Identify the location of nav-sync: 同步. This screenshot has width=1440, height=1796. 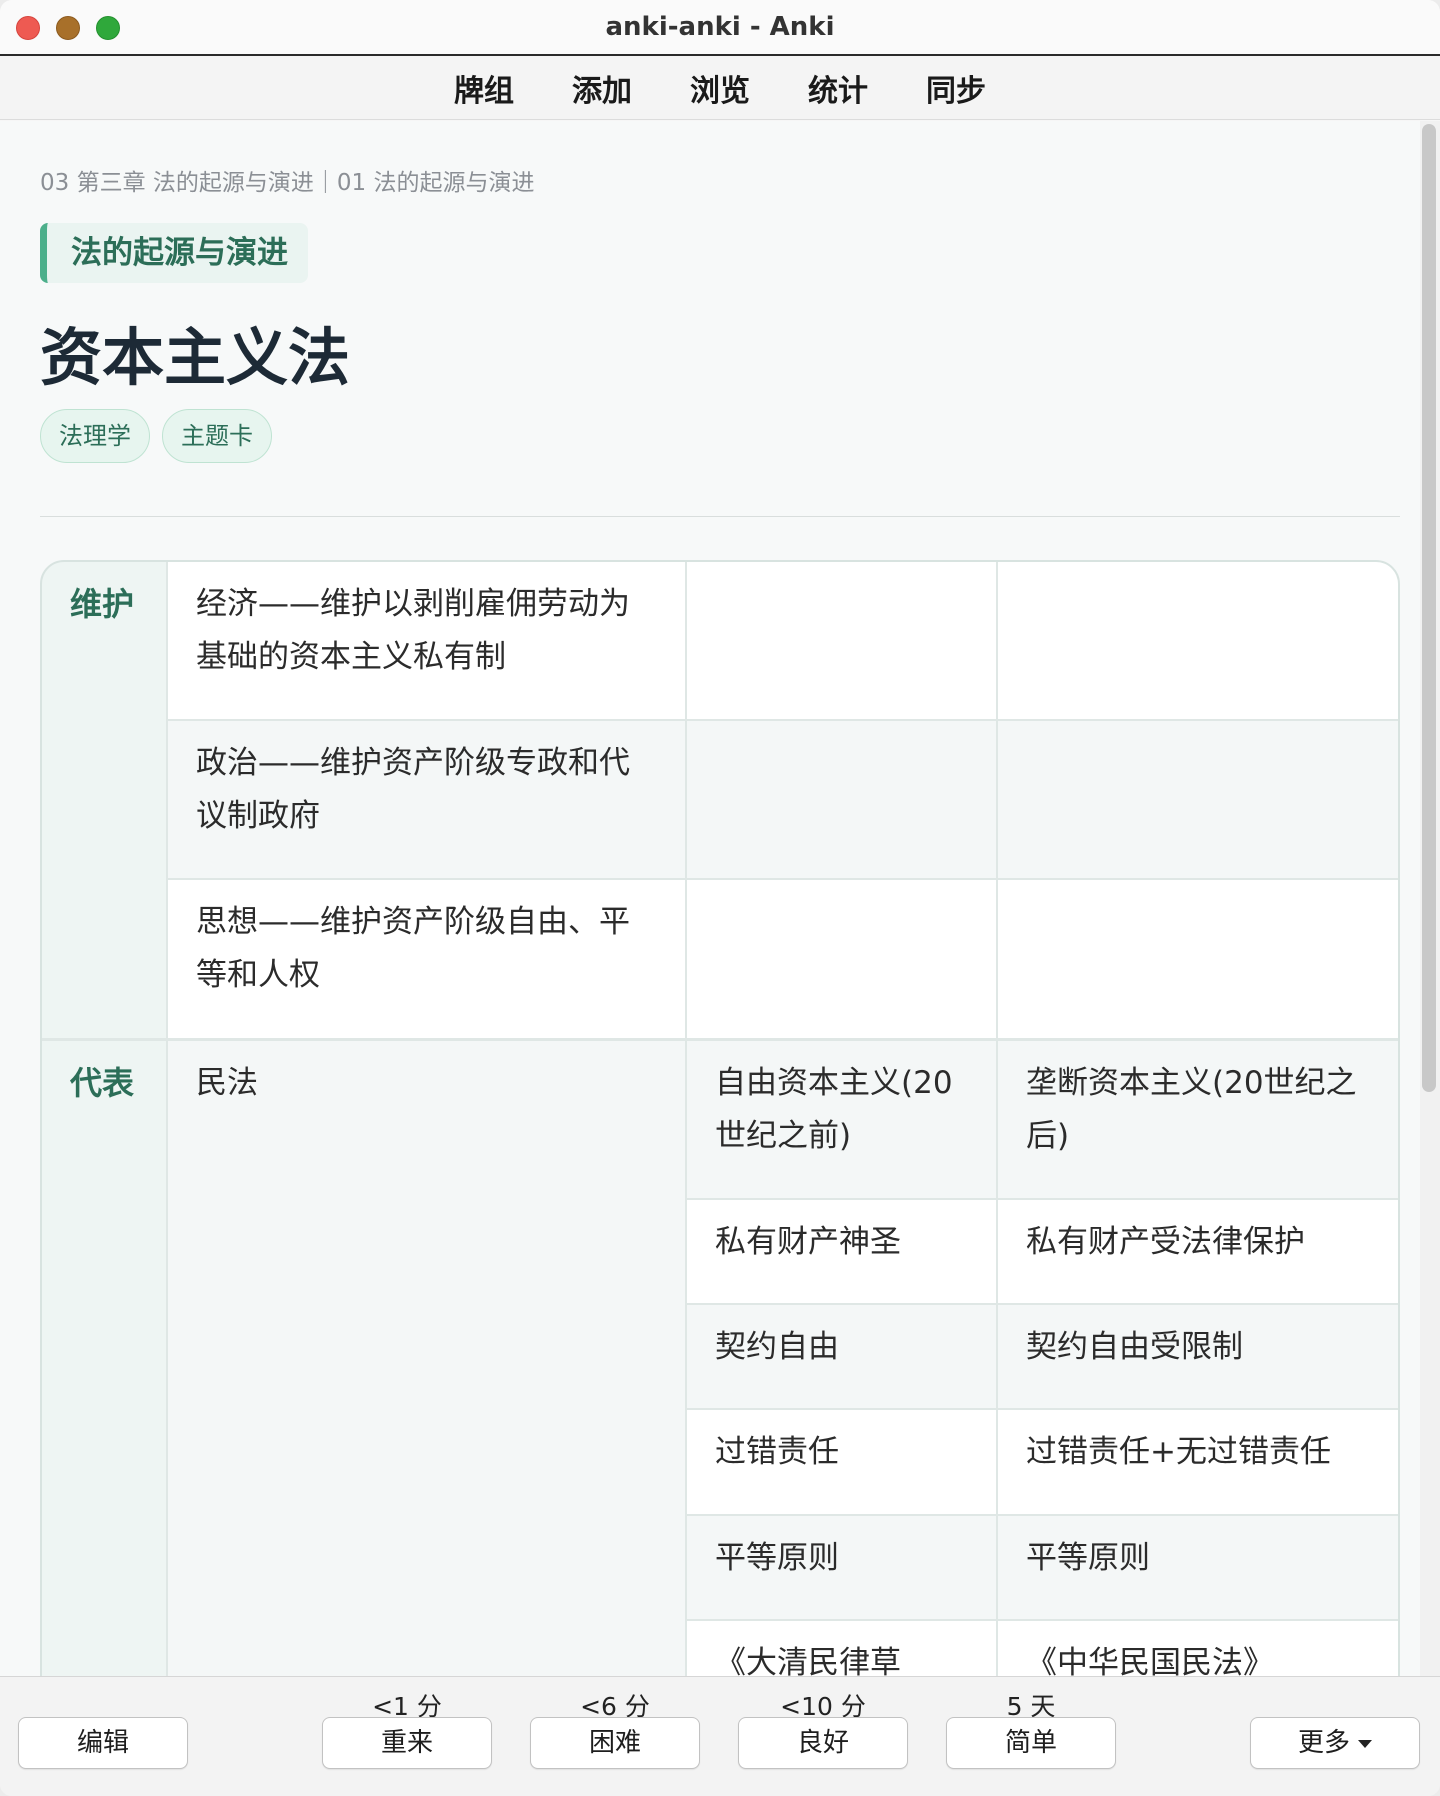
(956, 88).